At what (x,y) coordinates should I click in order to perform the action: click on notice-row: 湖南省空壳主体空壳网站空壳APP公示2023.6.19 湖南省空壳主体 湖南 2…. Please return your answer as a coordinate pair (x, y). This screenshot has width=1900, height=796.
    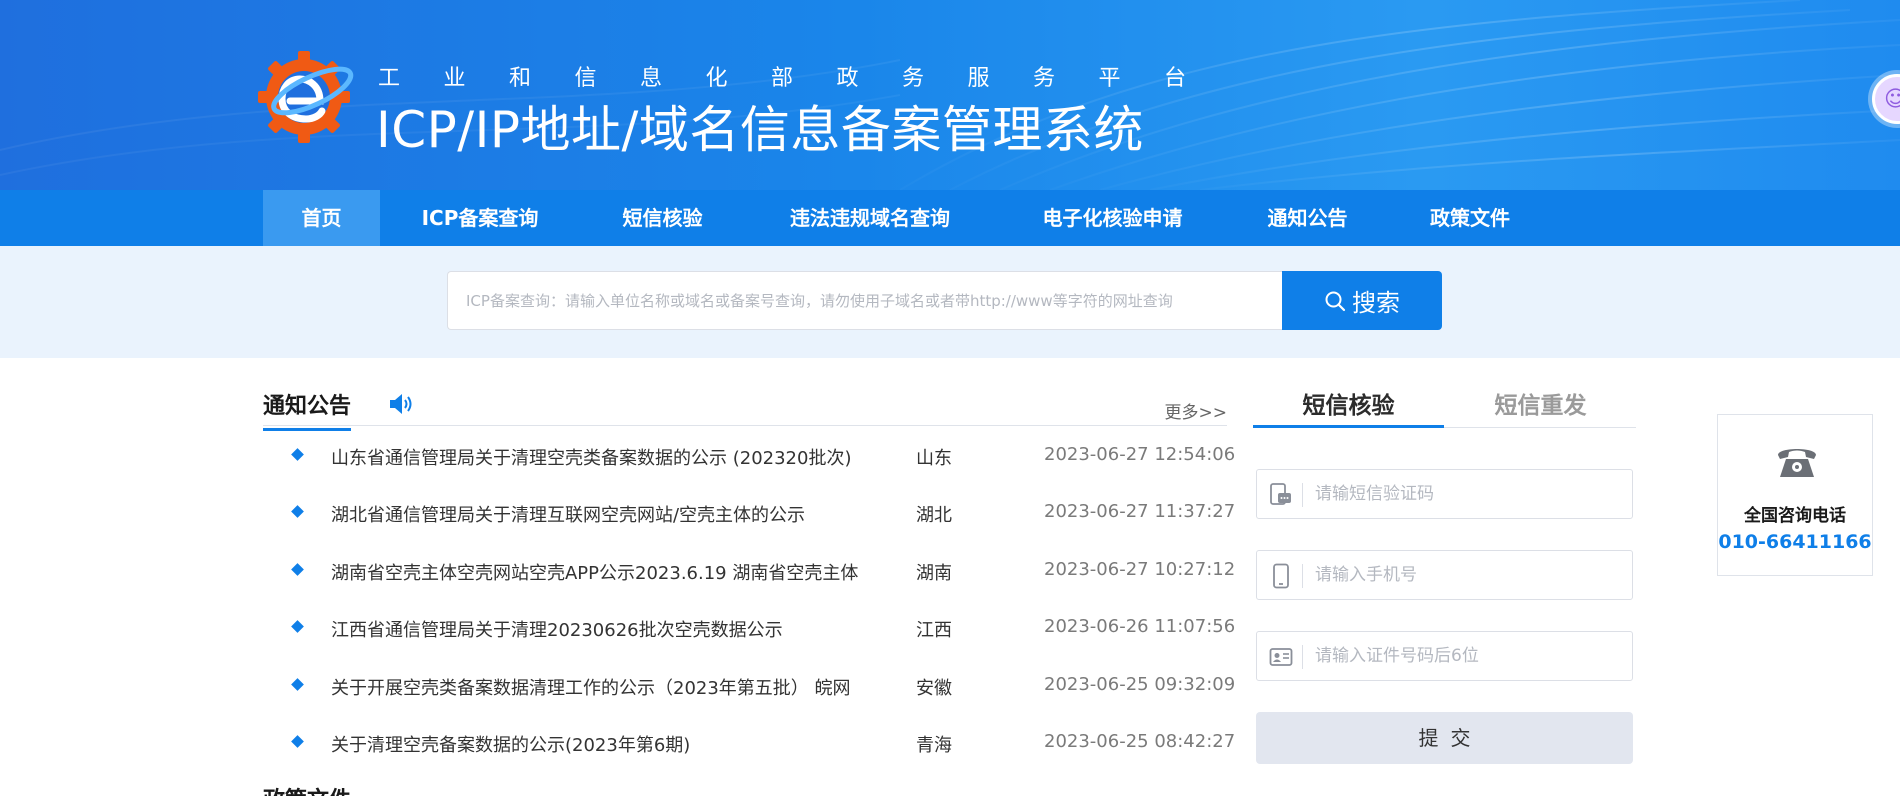
    Looking at the image, I should click on (749, 571).